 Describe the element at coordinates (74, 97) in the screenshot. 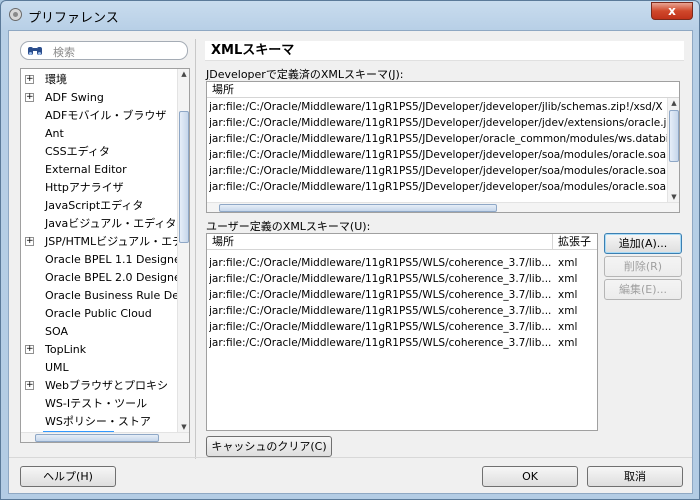

I see `tree-item-label: ADF Swing` at that location.